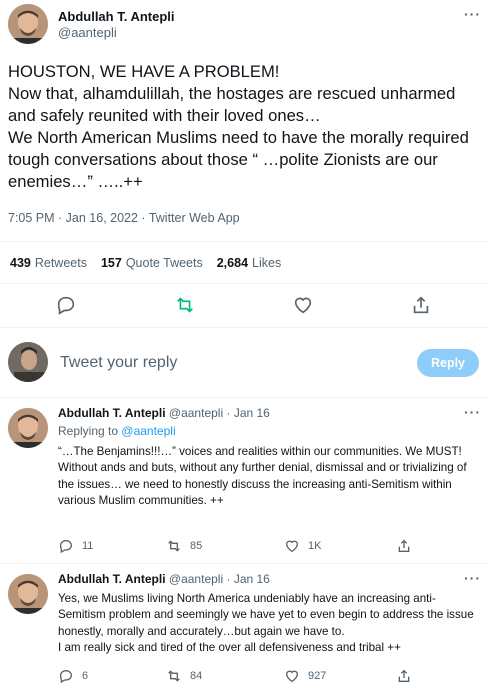 The height and width of the screenshot is (688, 488). I want to click on like-action: 927, so click(305, 676).